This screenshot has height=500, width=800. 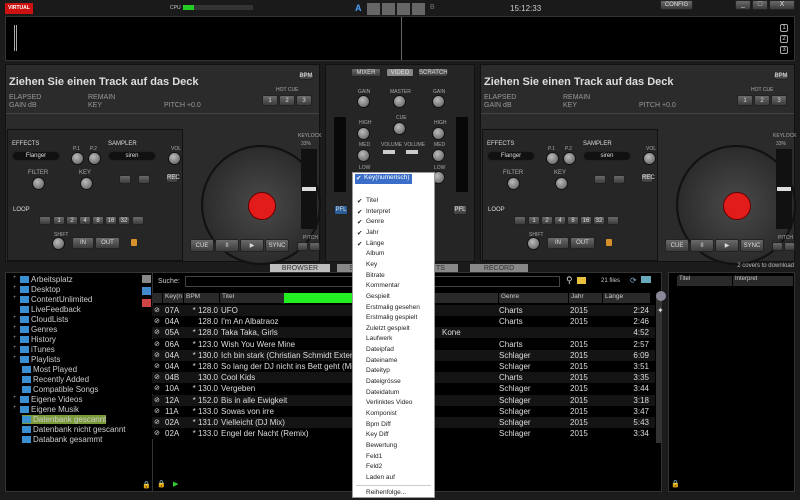 I want to click on transport-pause-button: II, so click(x=702, y=245).